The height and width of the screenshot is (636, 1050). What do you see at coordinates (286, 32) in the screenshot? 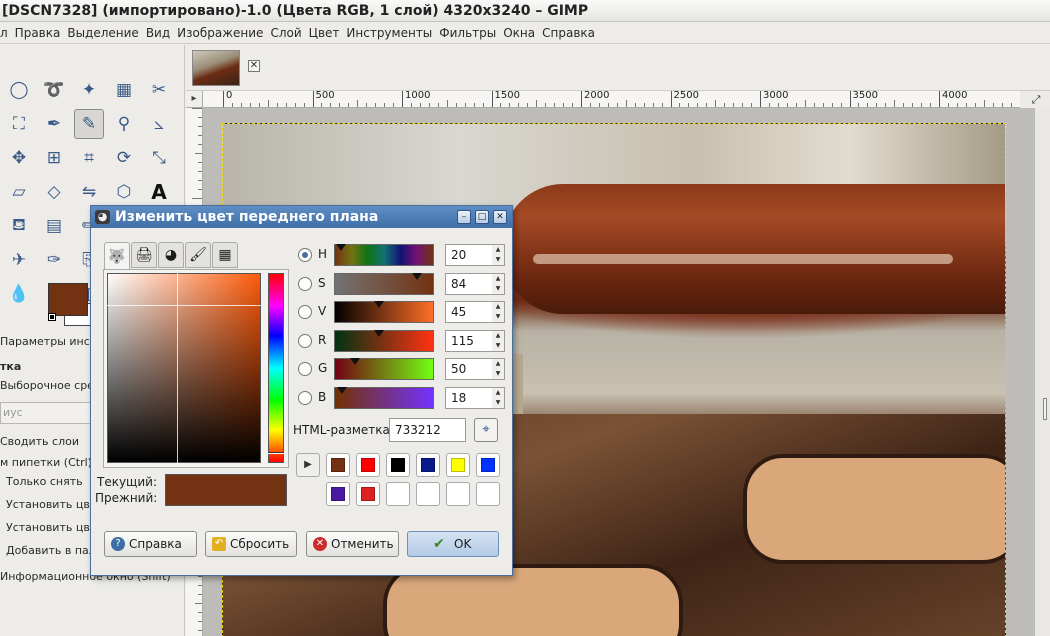
I see `menu-item: Слой` at bounding box center [286, 32].